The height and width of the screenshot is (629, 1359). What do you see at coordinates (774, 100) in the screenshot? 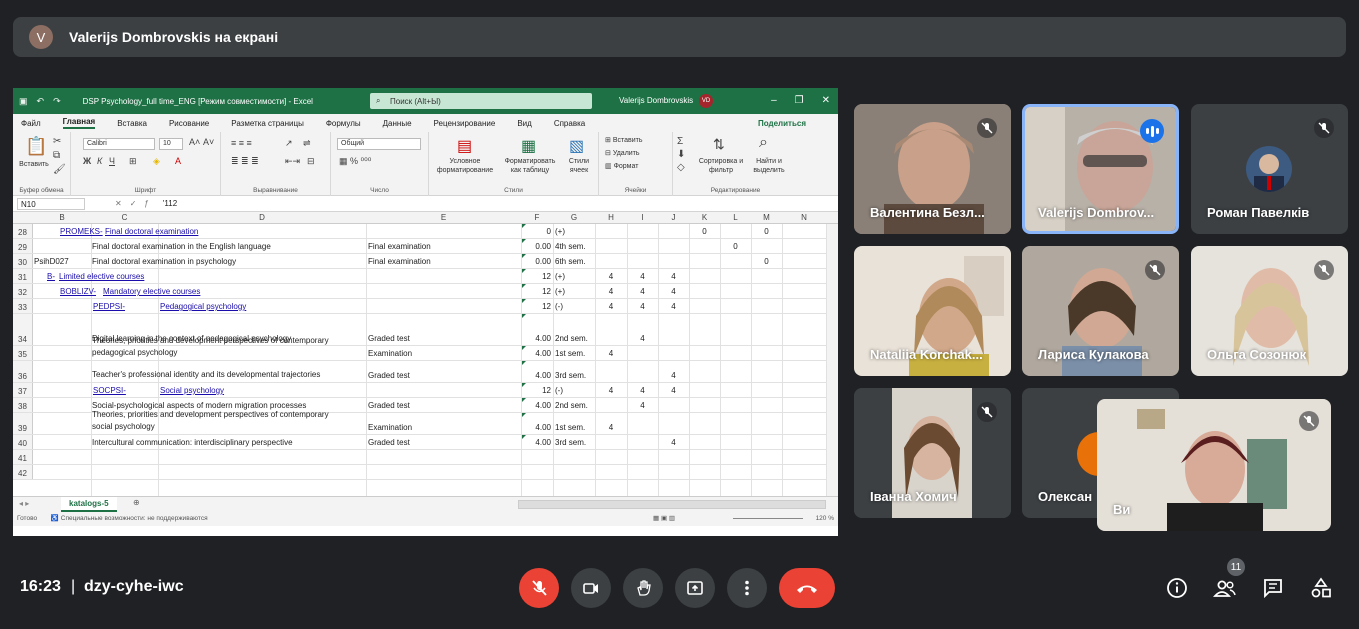
I see `minimize-icon: –` at bounding box center [774, 100].